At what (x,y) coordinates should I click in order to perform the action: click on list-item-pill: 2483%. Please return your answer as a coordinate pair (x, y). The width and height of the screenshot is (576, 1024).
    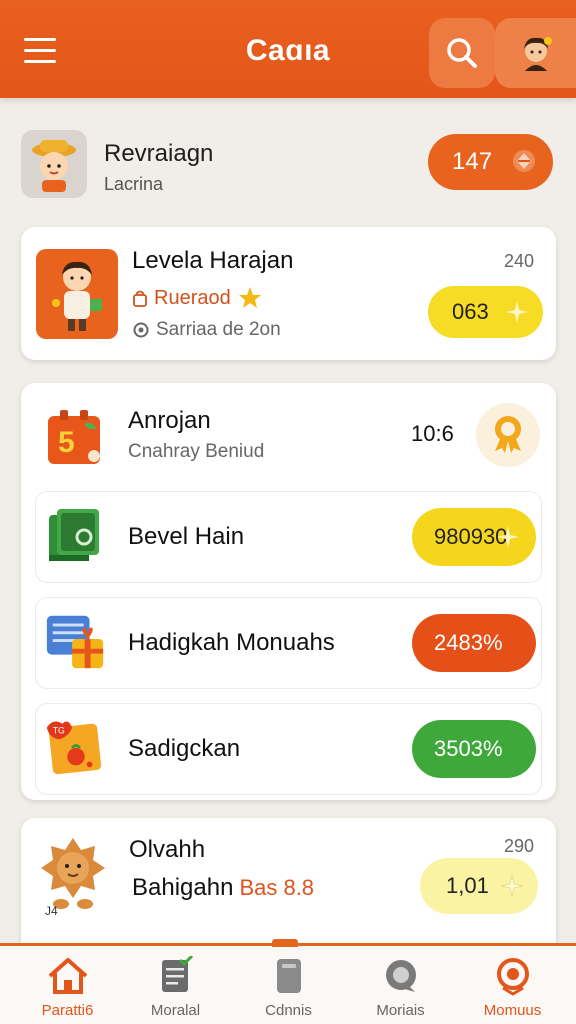
    Looking at the image, I should click on (474, 643).